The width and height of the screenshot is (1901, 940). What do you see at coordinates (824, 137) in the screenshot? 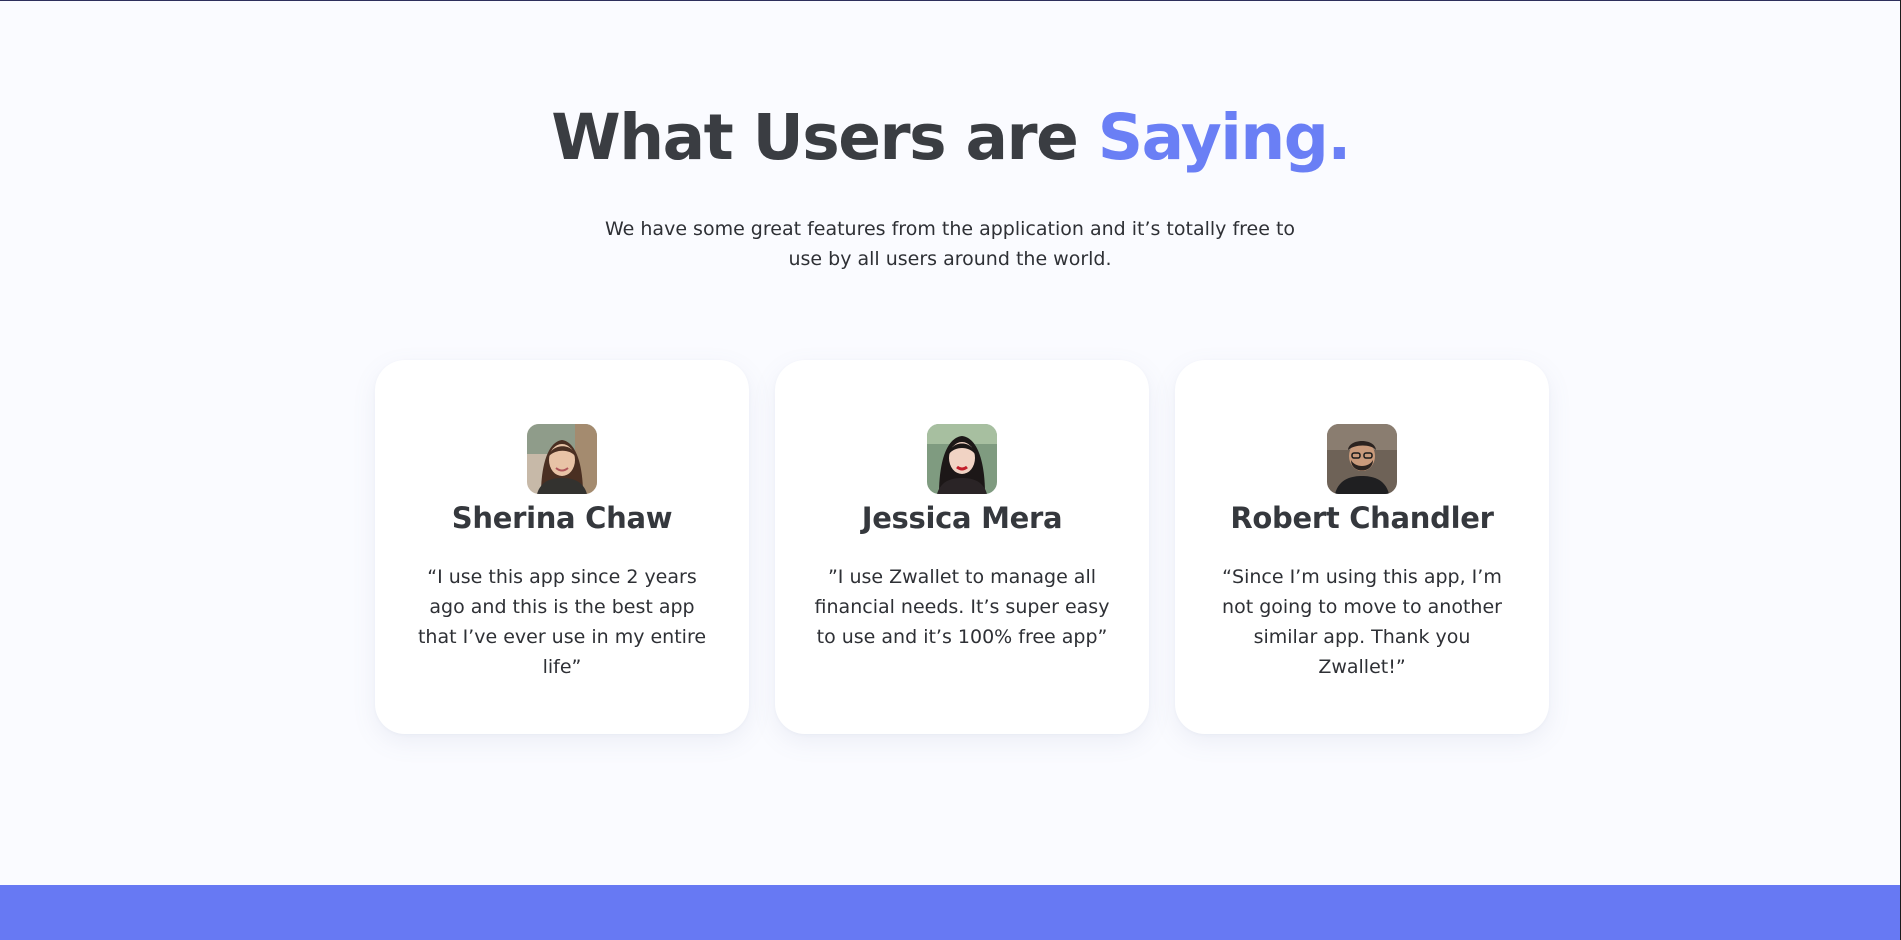
I see `heading-main-text: What Users are` at bounding box center [824, 137].